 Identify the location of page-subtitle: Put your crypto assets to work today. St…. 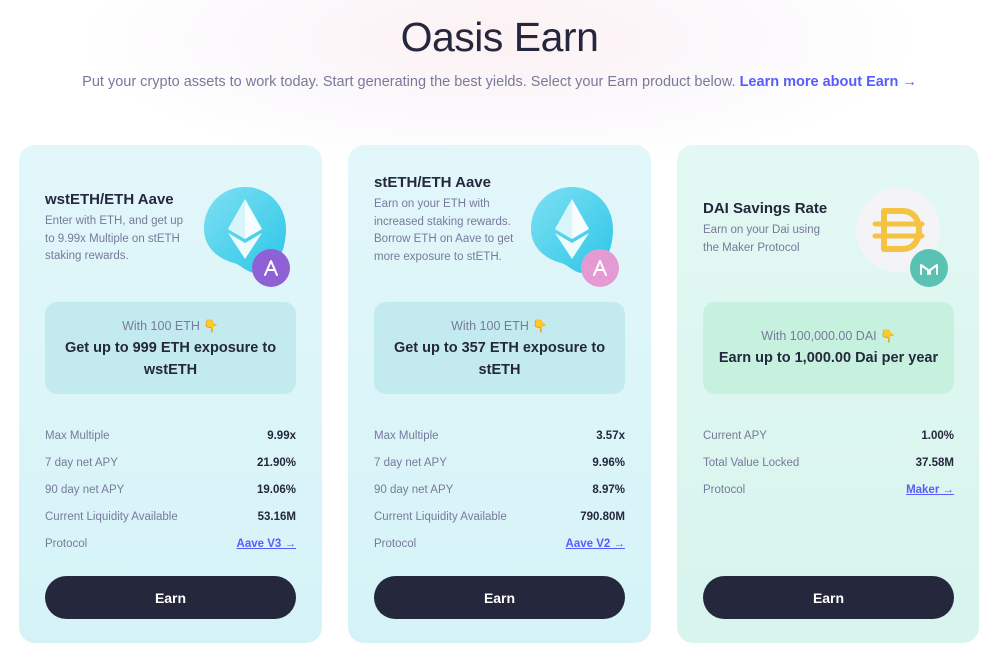
(499, 82).